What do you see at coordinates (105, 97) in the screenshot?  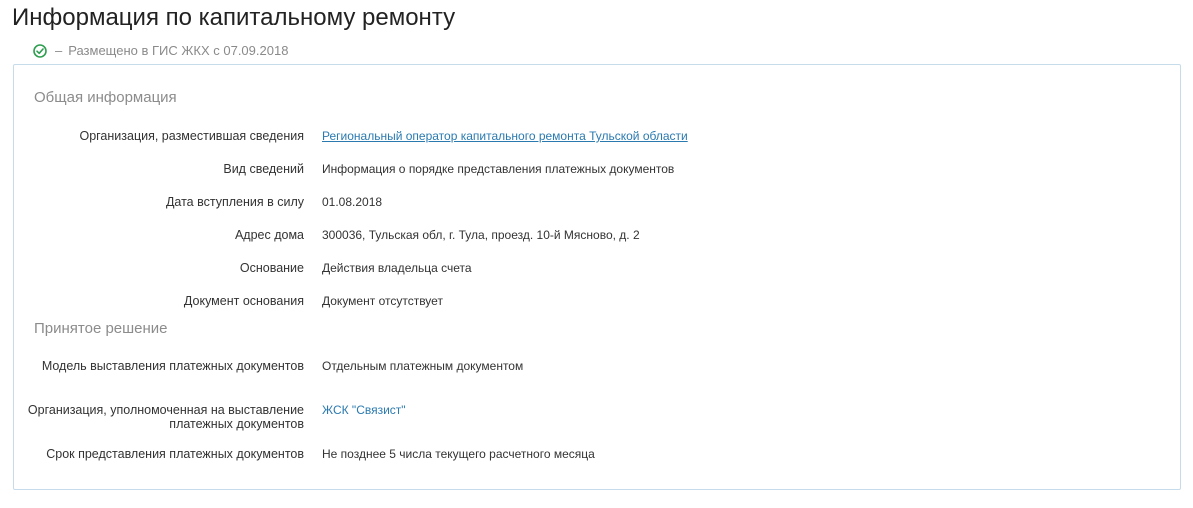 I see `section-title-general: Общая информация` at bounding box center [105, 97].